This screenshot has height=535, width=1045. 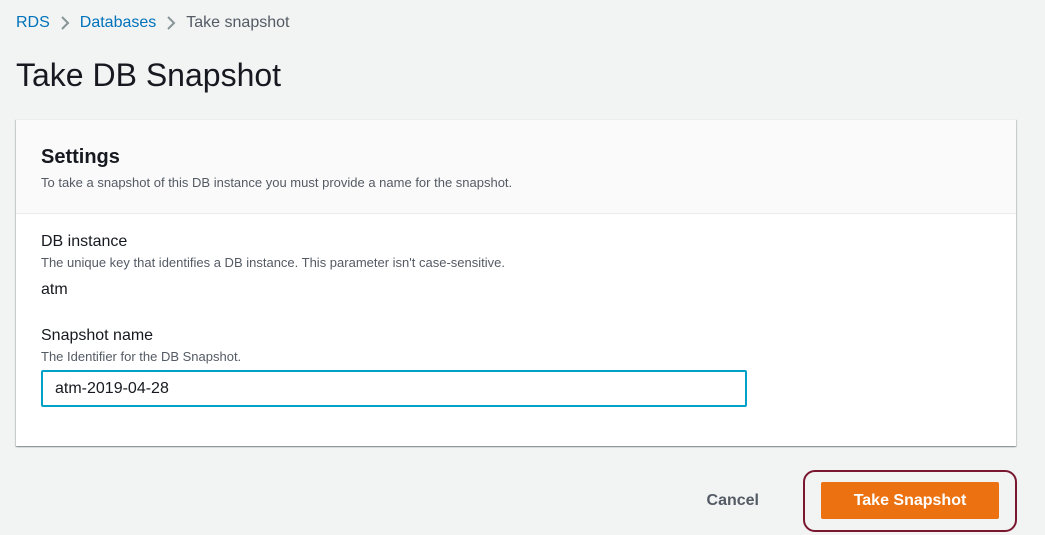 I want to click on breadcrumb-databases-link: Databases, so click(x=118, y=23).